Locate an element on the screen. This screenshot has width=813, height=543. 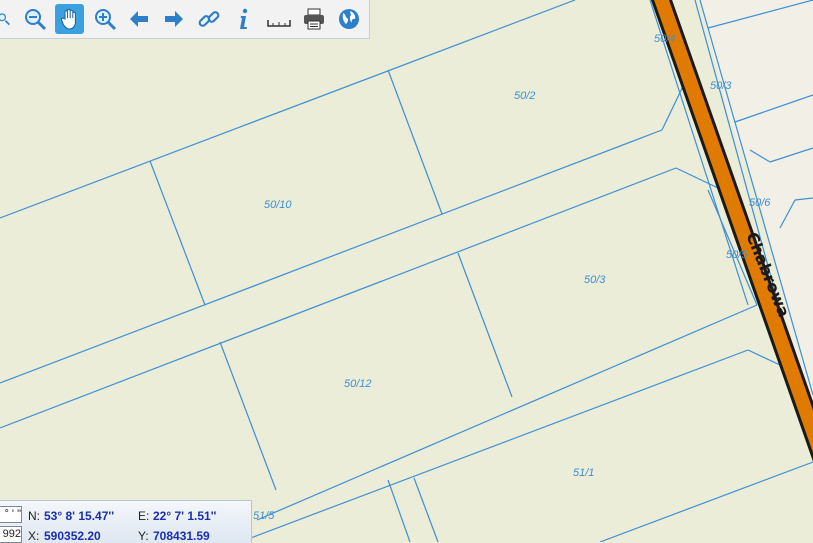
pan-hand-icon is located at coordinates (68, 19).